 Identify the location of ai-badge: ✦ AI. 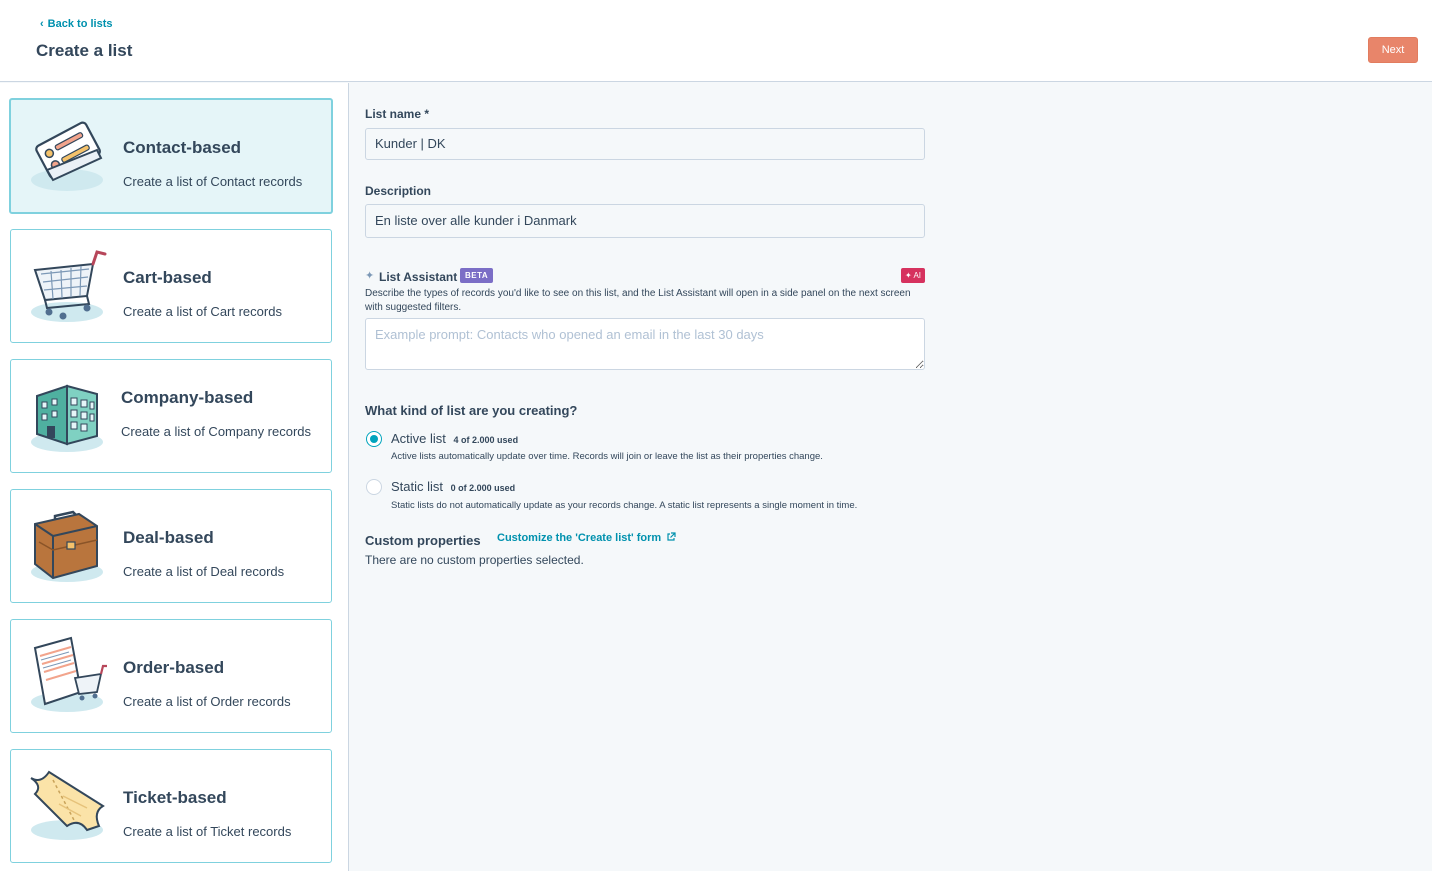
(912, 275).